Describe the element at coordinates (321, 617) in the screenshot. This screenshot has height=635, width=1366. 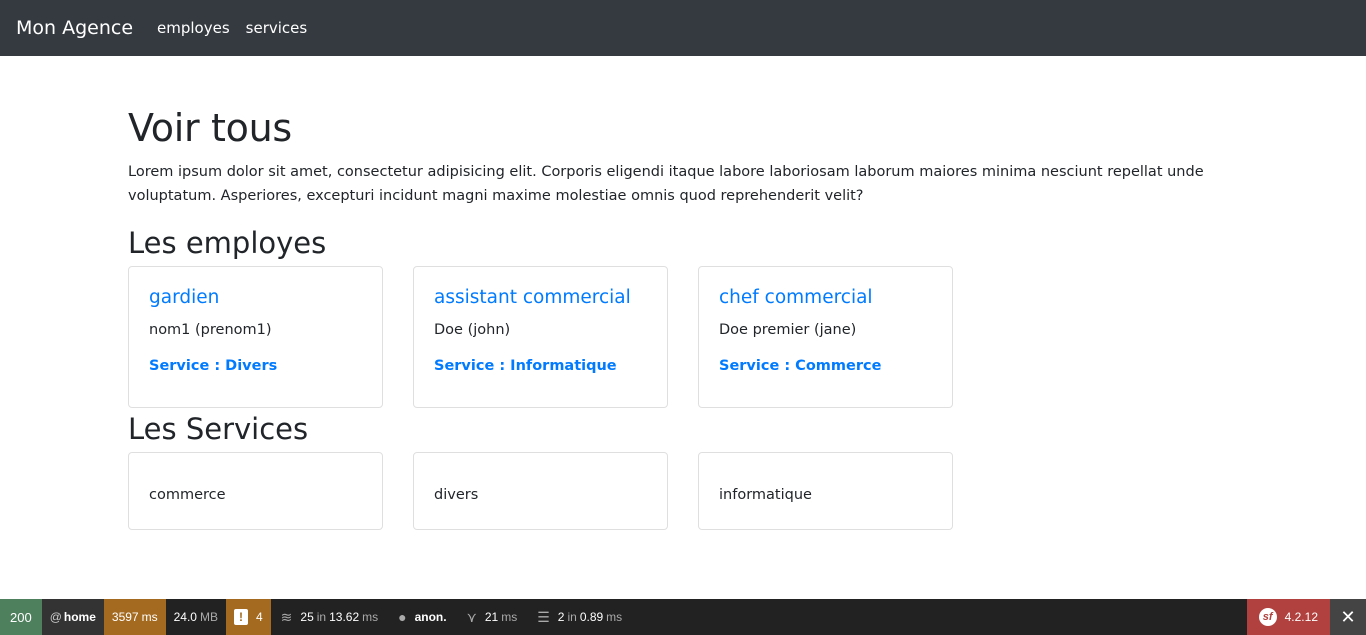
I see `queries-in: in` at that location.